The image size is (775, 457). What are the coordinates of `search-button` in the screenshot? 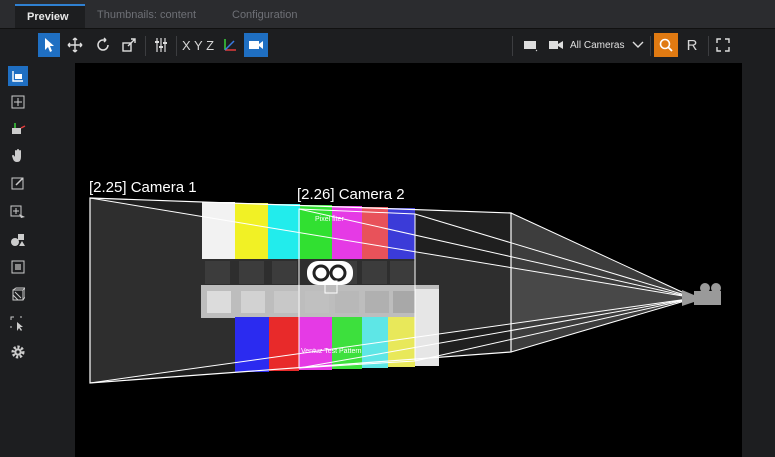 It's located at (666, 45).